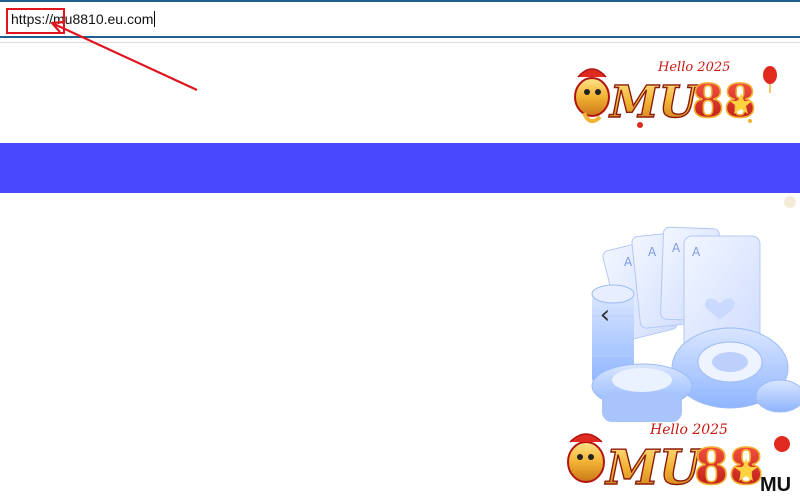  I want to click on svg-text: 88, so click(729, 466).